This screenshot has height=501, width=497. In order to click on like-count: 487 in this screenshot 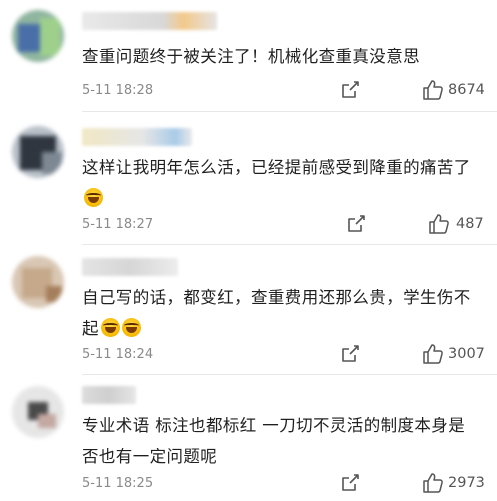, I will do `click(470, 224)`.